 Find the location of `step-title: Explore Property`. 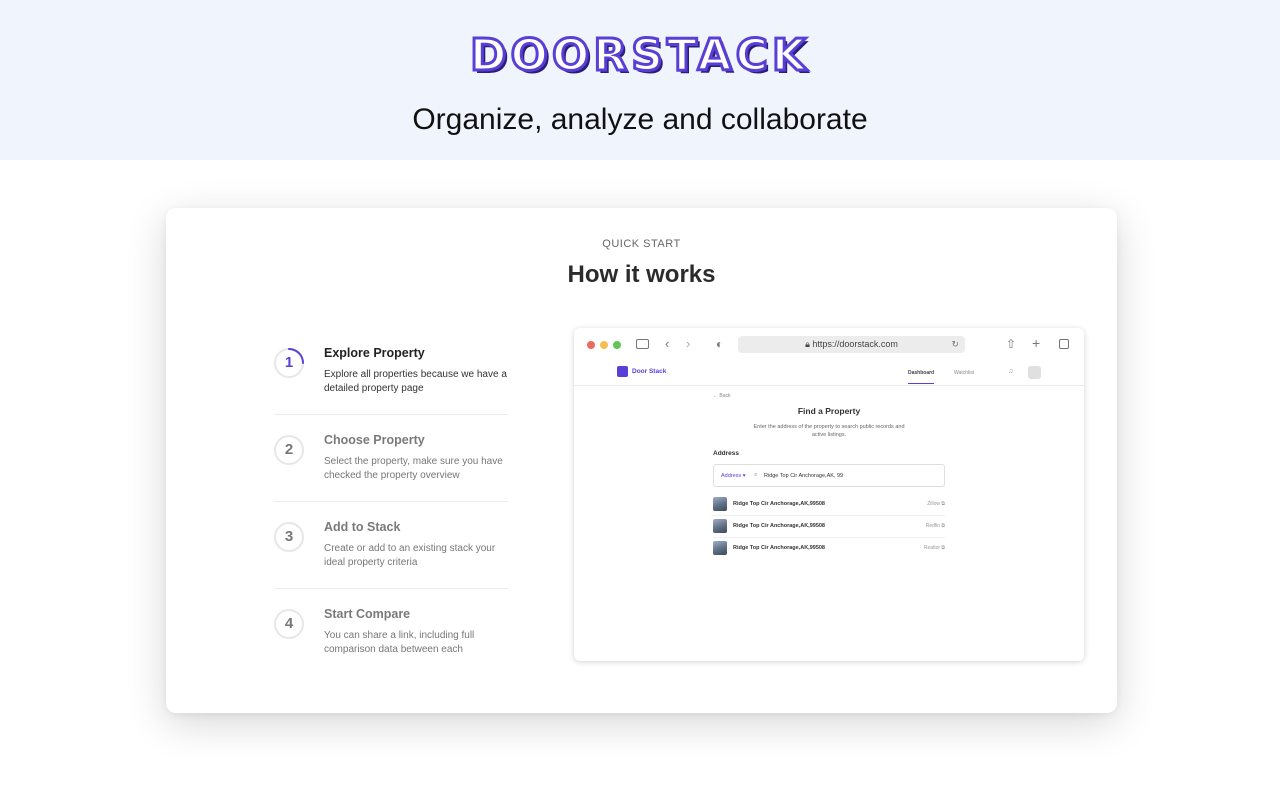

step-title: Explore Property is located at coordinates (374, 353).